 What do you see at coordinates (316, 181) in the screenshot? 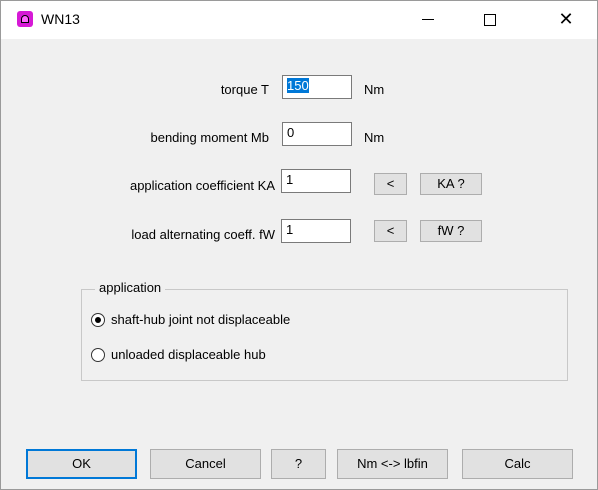
I see `ka-input: 1` at bounding box center [316, 181].